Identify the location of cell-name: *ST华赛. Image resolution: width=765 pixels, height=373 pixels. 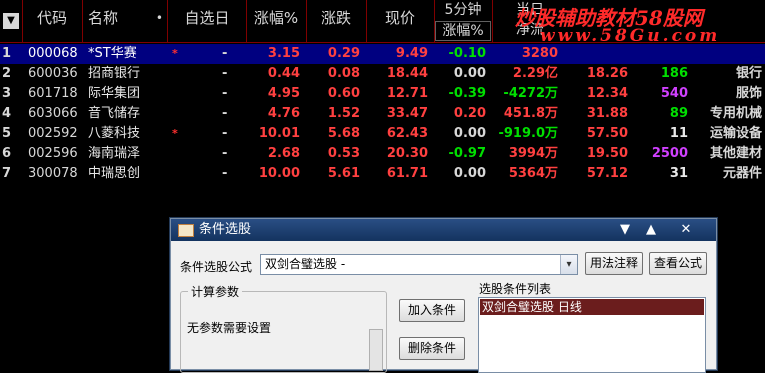
(112, 53).